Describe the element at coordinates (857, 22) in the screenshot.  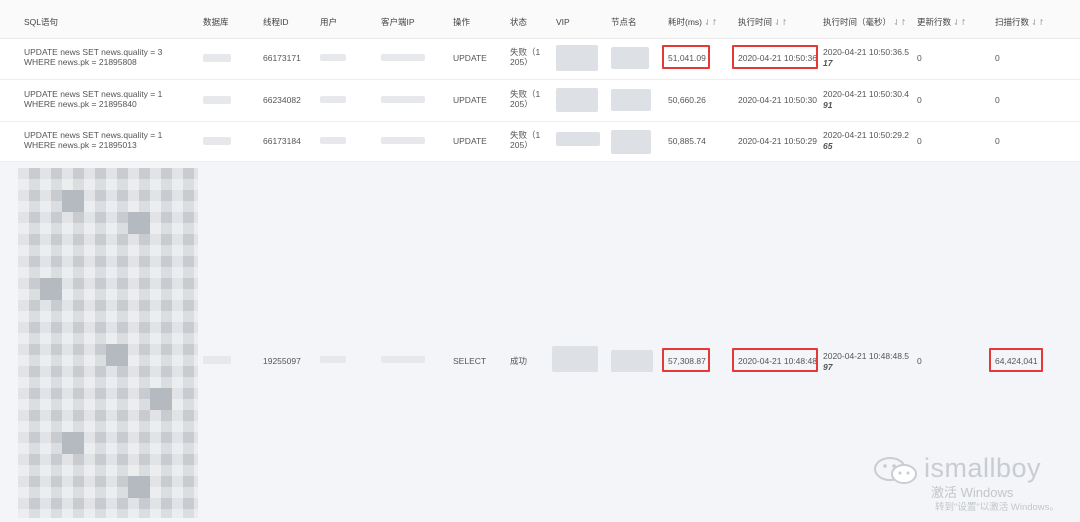
I see `header-exec-time-ms-label: 执行时间（毫秒）` at that location.